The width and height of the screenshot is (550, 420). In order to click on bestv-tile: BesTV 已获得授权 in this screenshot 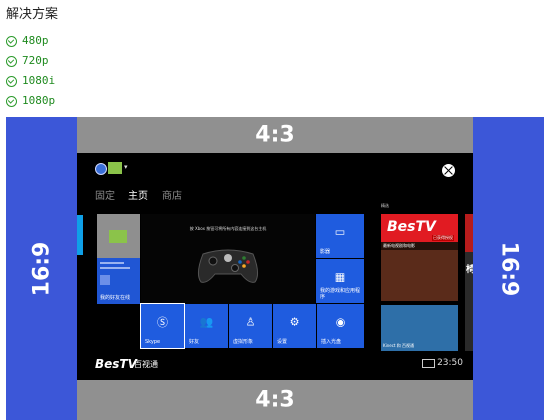, I will do `click(419, 228)`.